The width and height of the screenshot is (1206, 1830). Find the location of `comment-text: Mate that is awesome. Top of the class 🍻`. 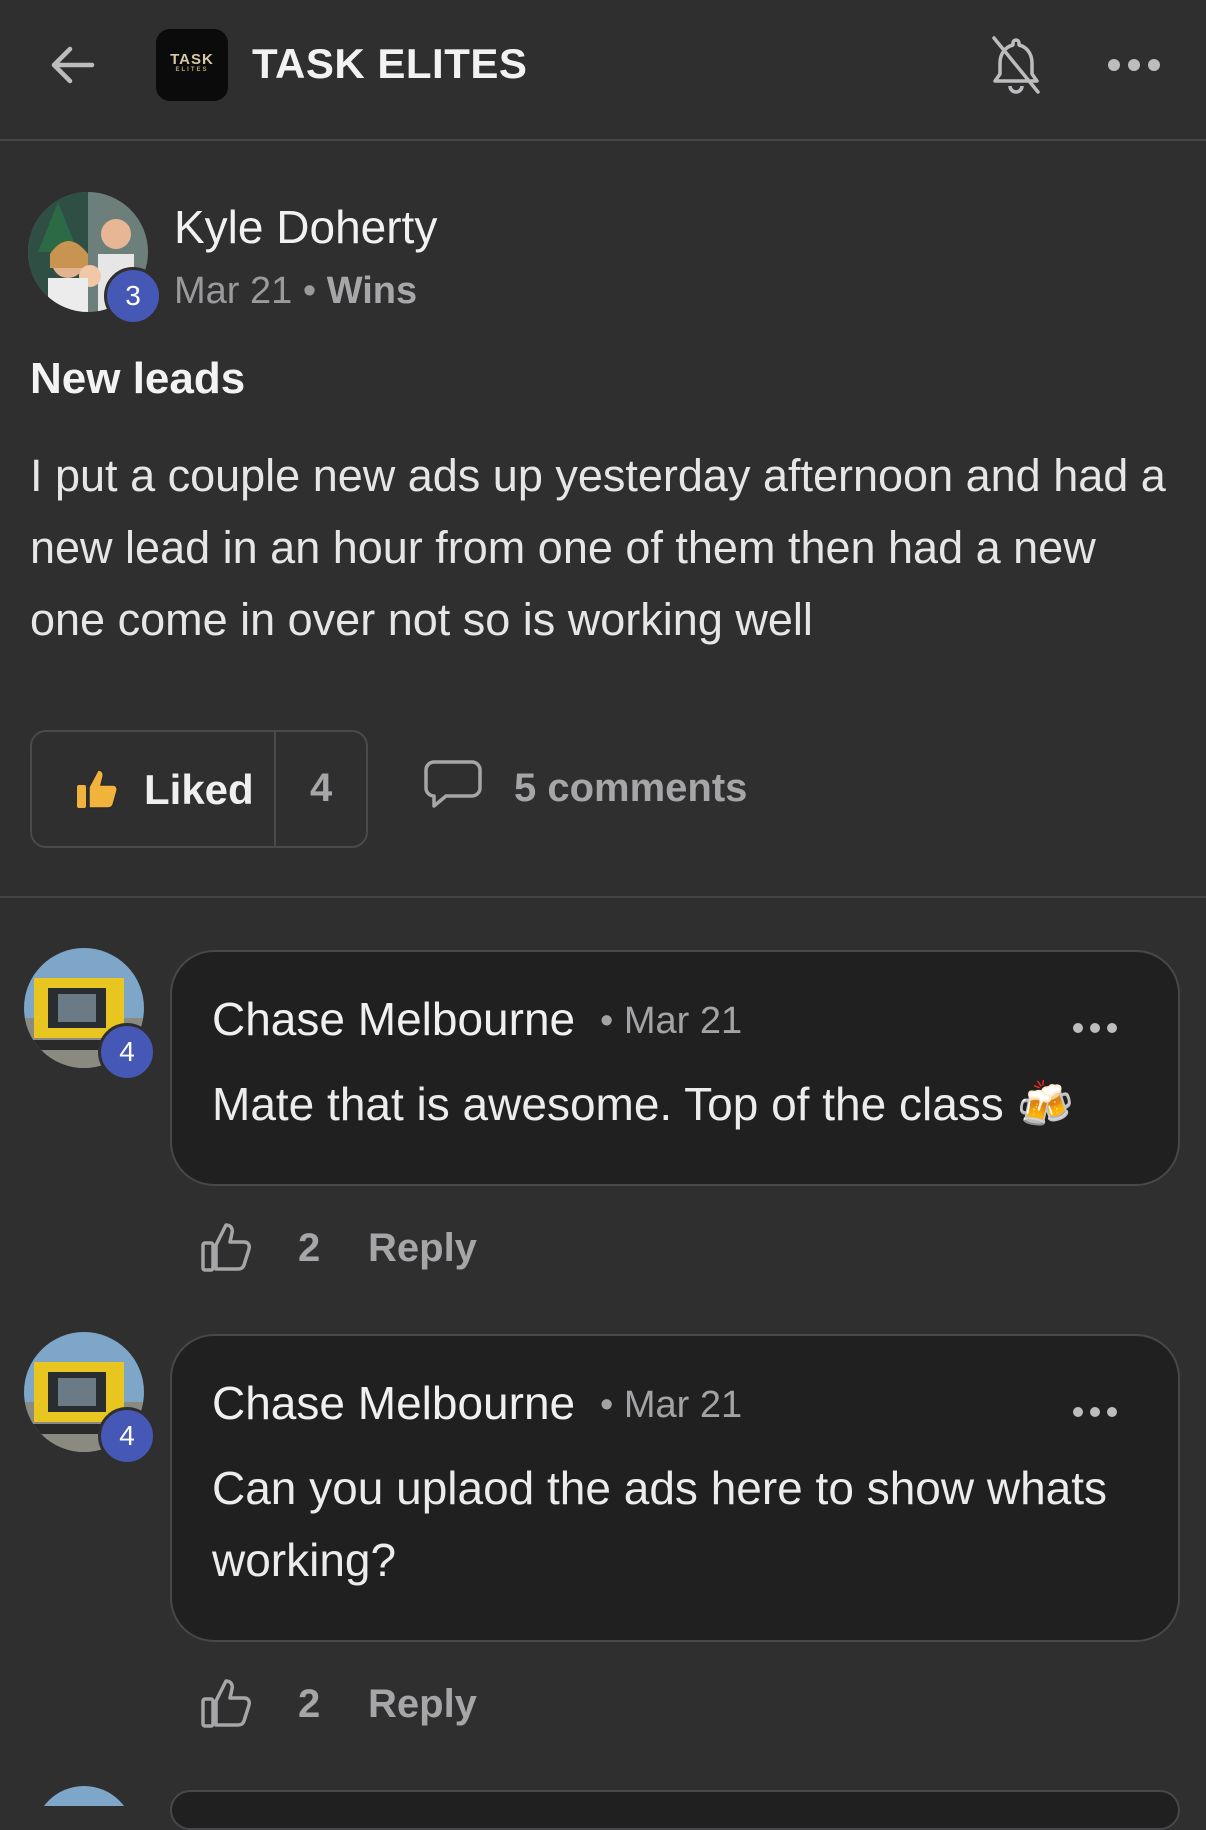

comment-text: Mate that is awesome. Top of the class 🍻 is located at coordinates (643, 1104).